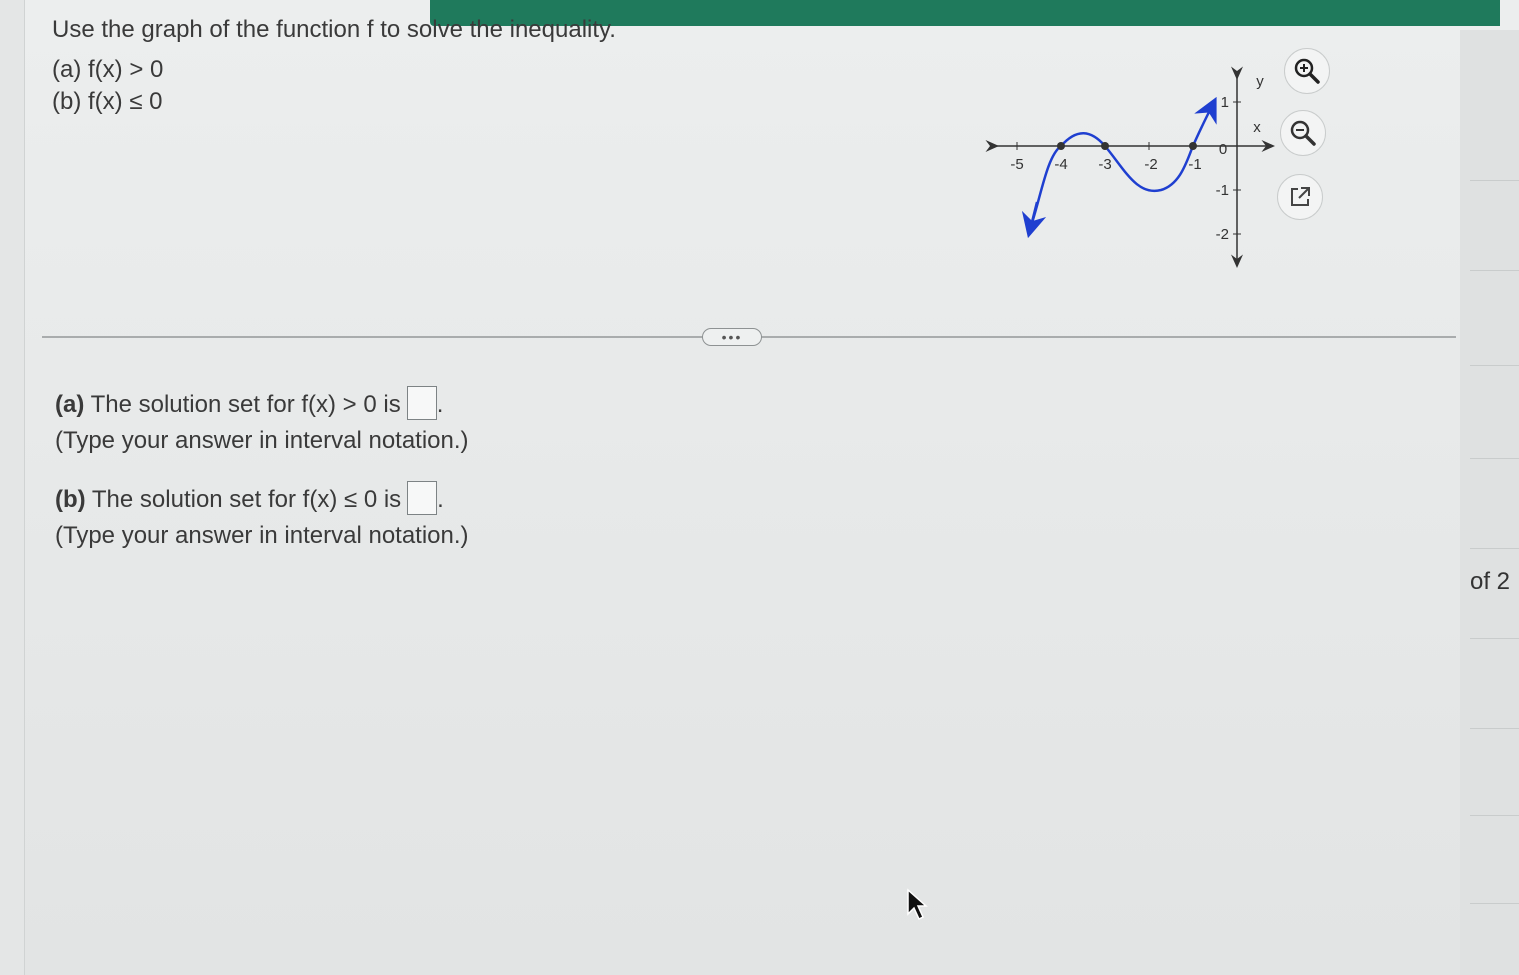 The width and height of the screenshot is (1519, 975). I want to click on x-tick-label: -5, so click(1016, 164).